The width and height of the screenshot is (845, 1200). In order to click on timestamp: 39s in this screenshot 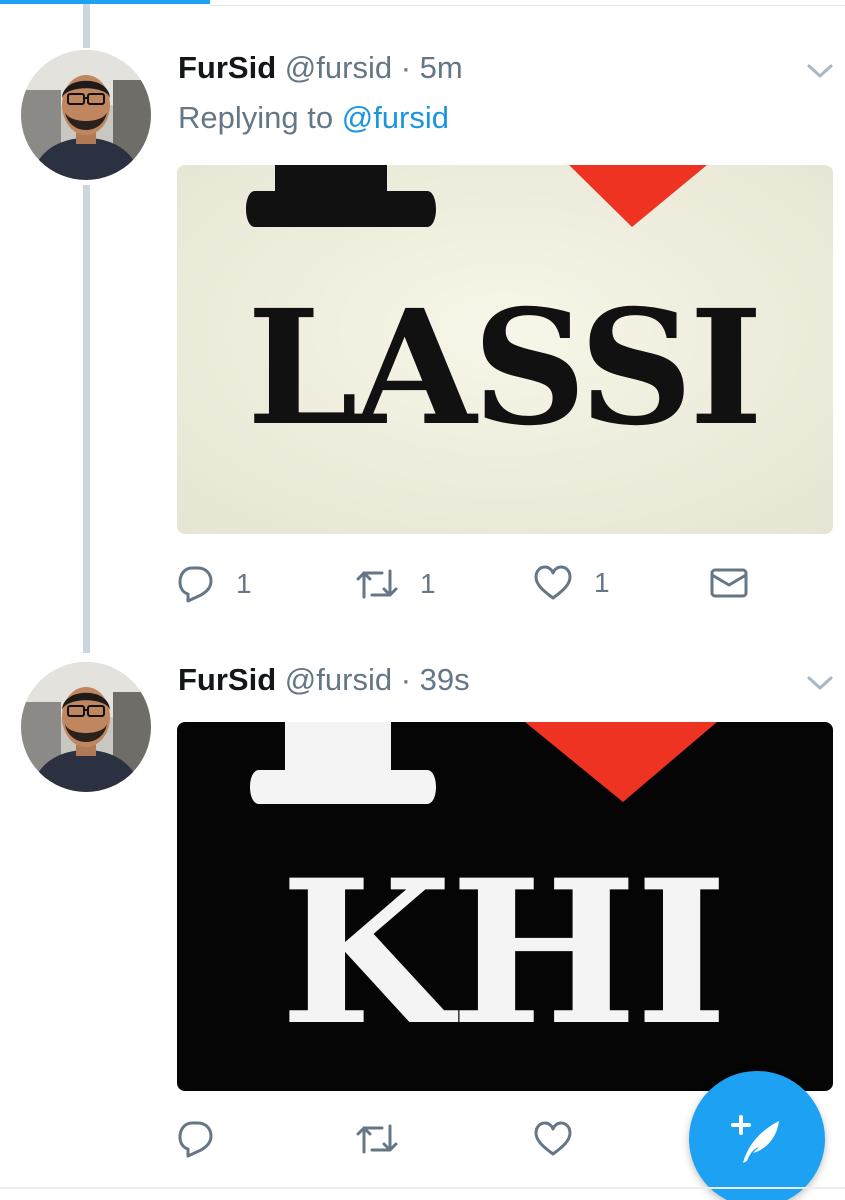, I will do `click(445, 679)`.